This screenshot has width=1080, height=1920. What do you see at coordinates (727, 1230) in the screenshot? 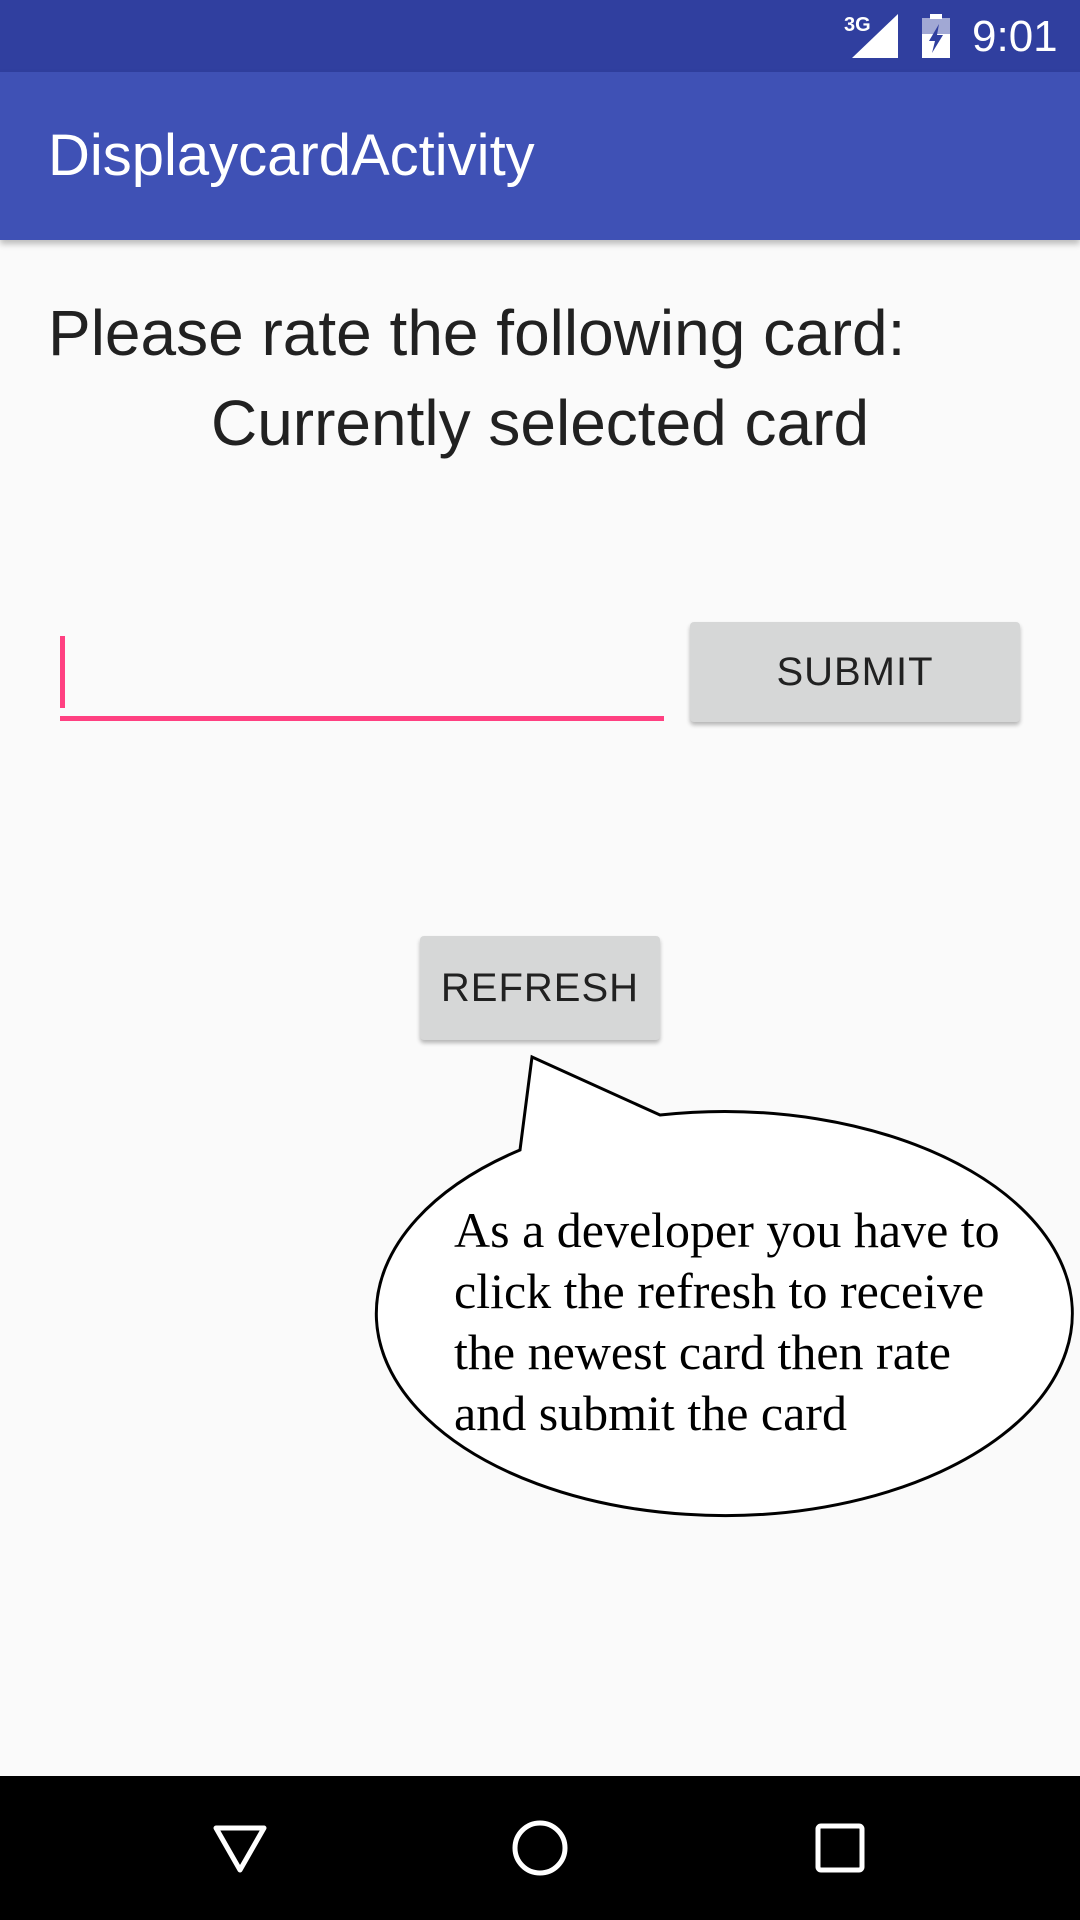
I see `callout-line: As a developer you have to` at bounding box center [727, 1230].